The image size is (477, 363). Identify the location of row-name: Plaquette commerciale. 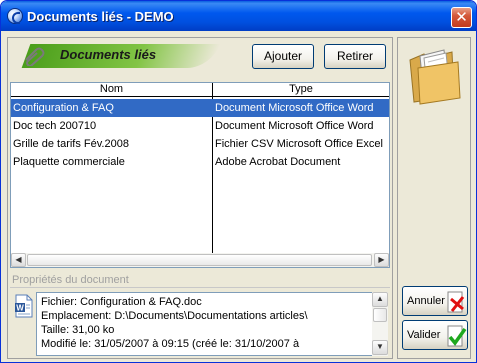
(69, 162).